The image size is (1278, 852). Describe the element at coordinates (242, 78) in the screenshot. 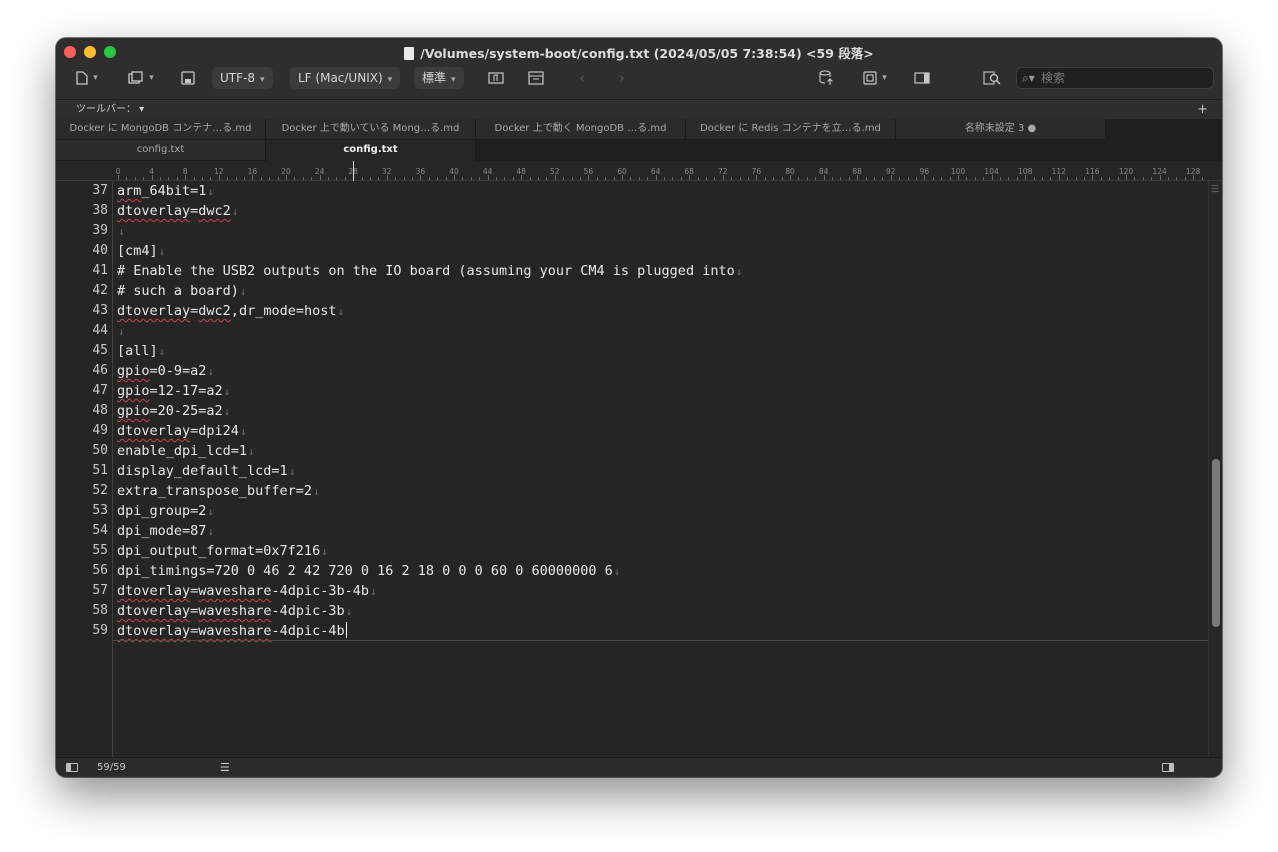

I see `encoding-select: UTF-8 ▾` at that location.